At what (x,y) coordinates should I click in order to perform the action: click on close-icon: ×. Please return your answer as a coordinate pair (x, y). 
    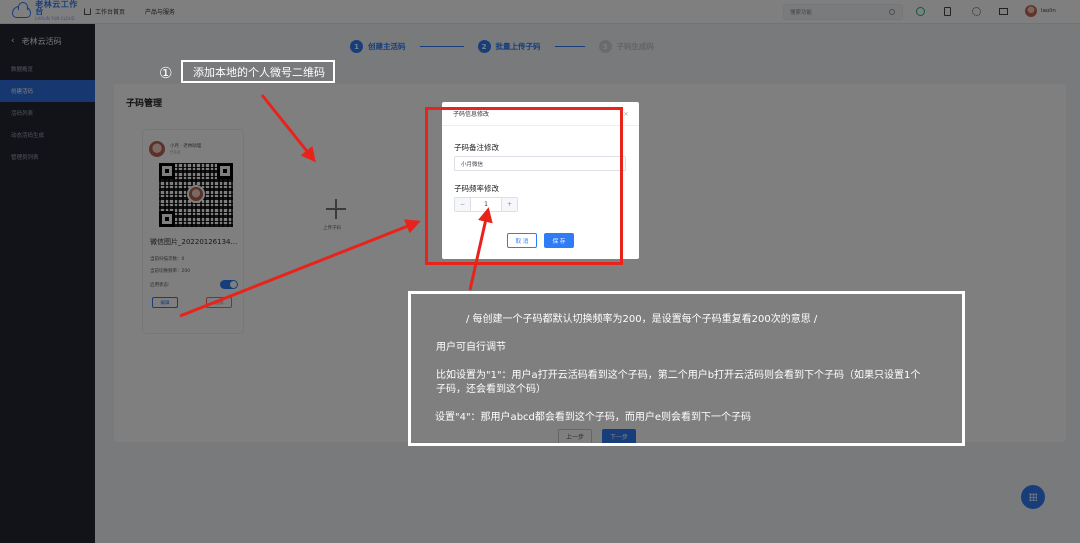
    Looking at the image, I should click on (626, 114).